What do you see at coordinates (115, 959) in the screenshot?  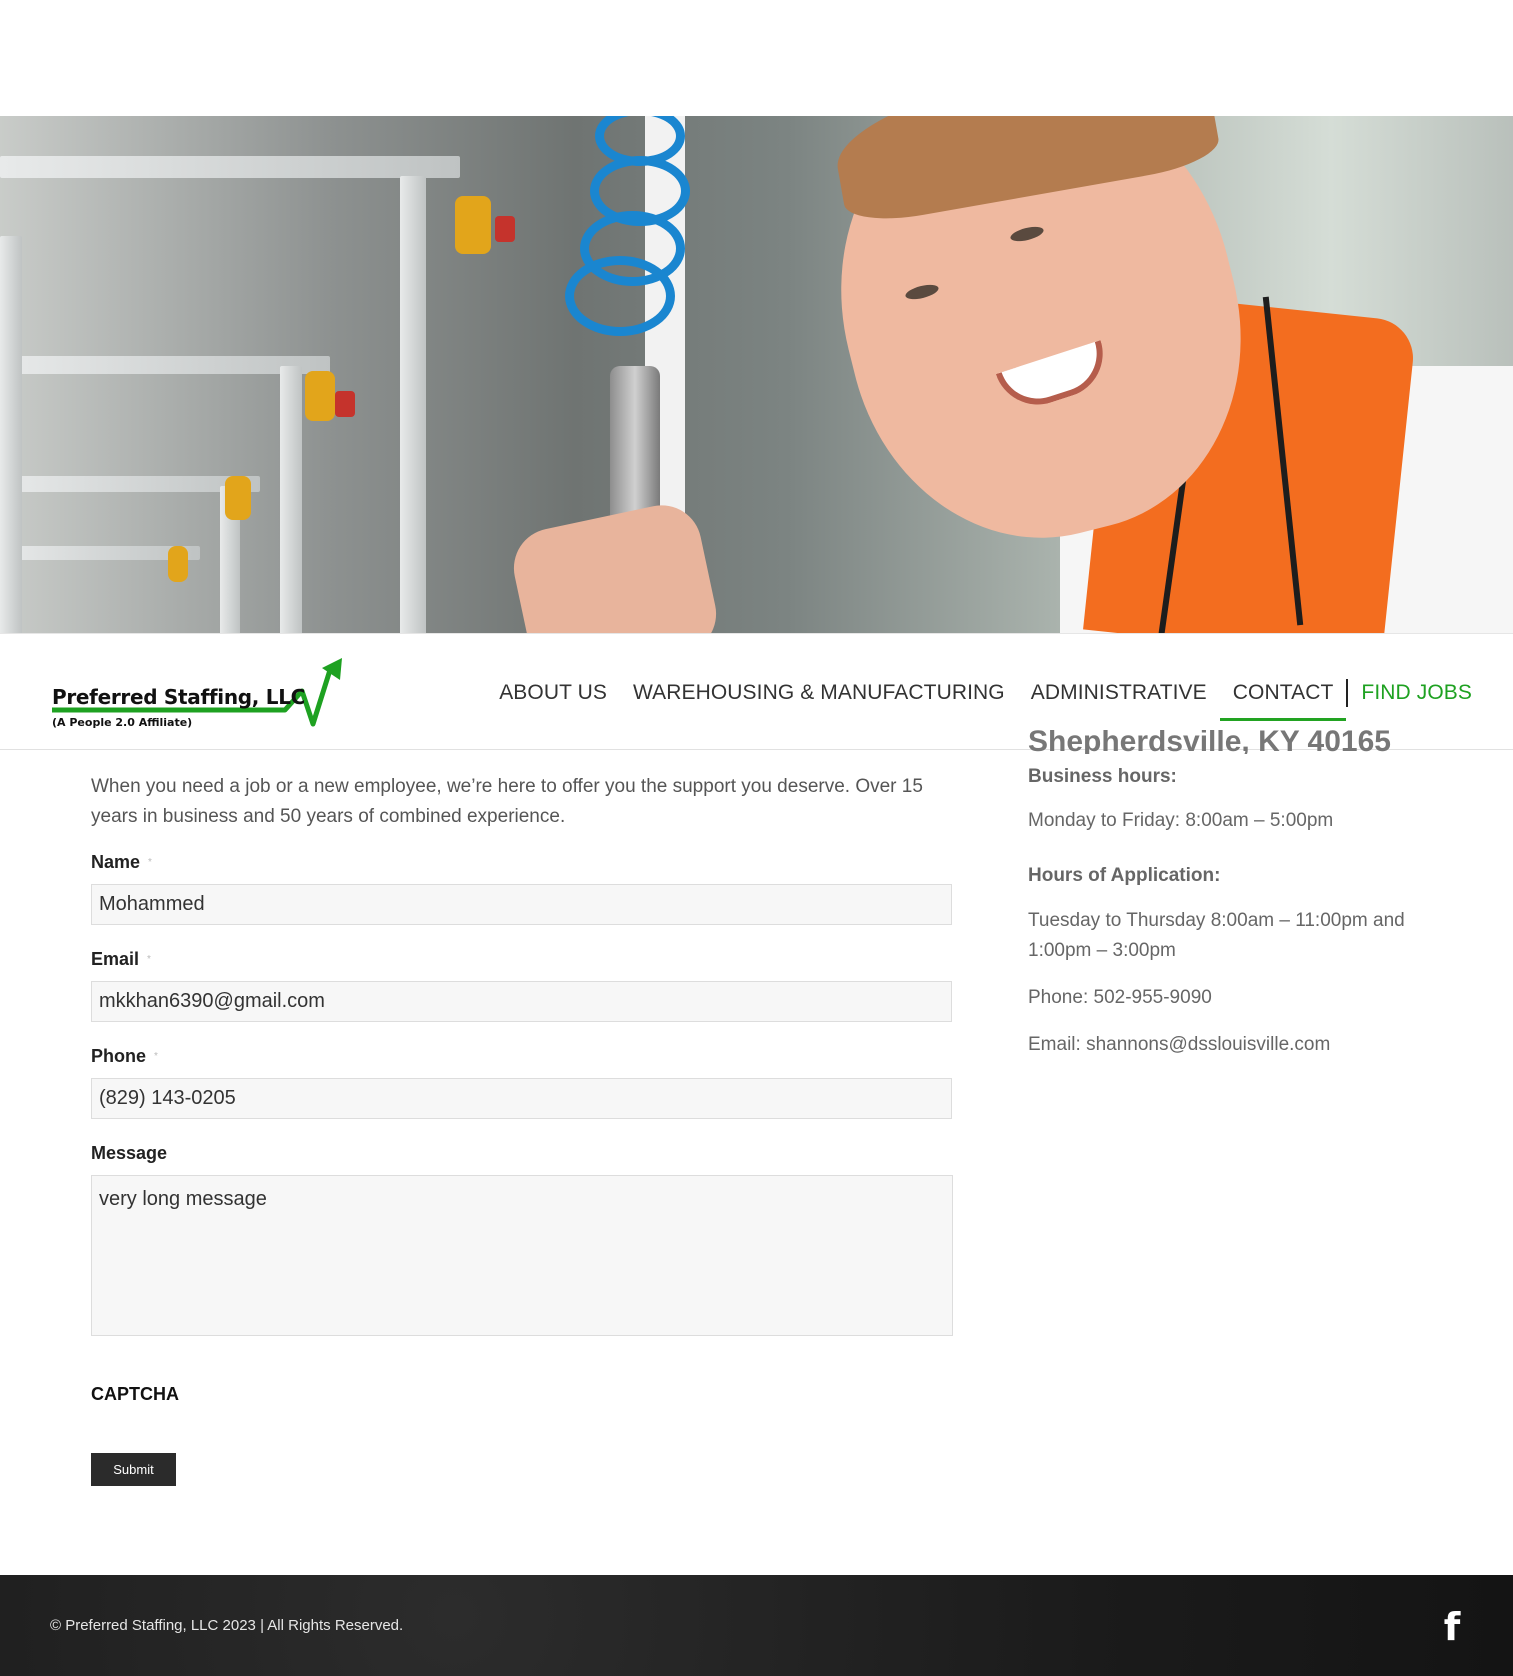 I see `email-label-text: Email` at bounding box center [115, 959].